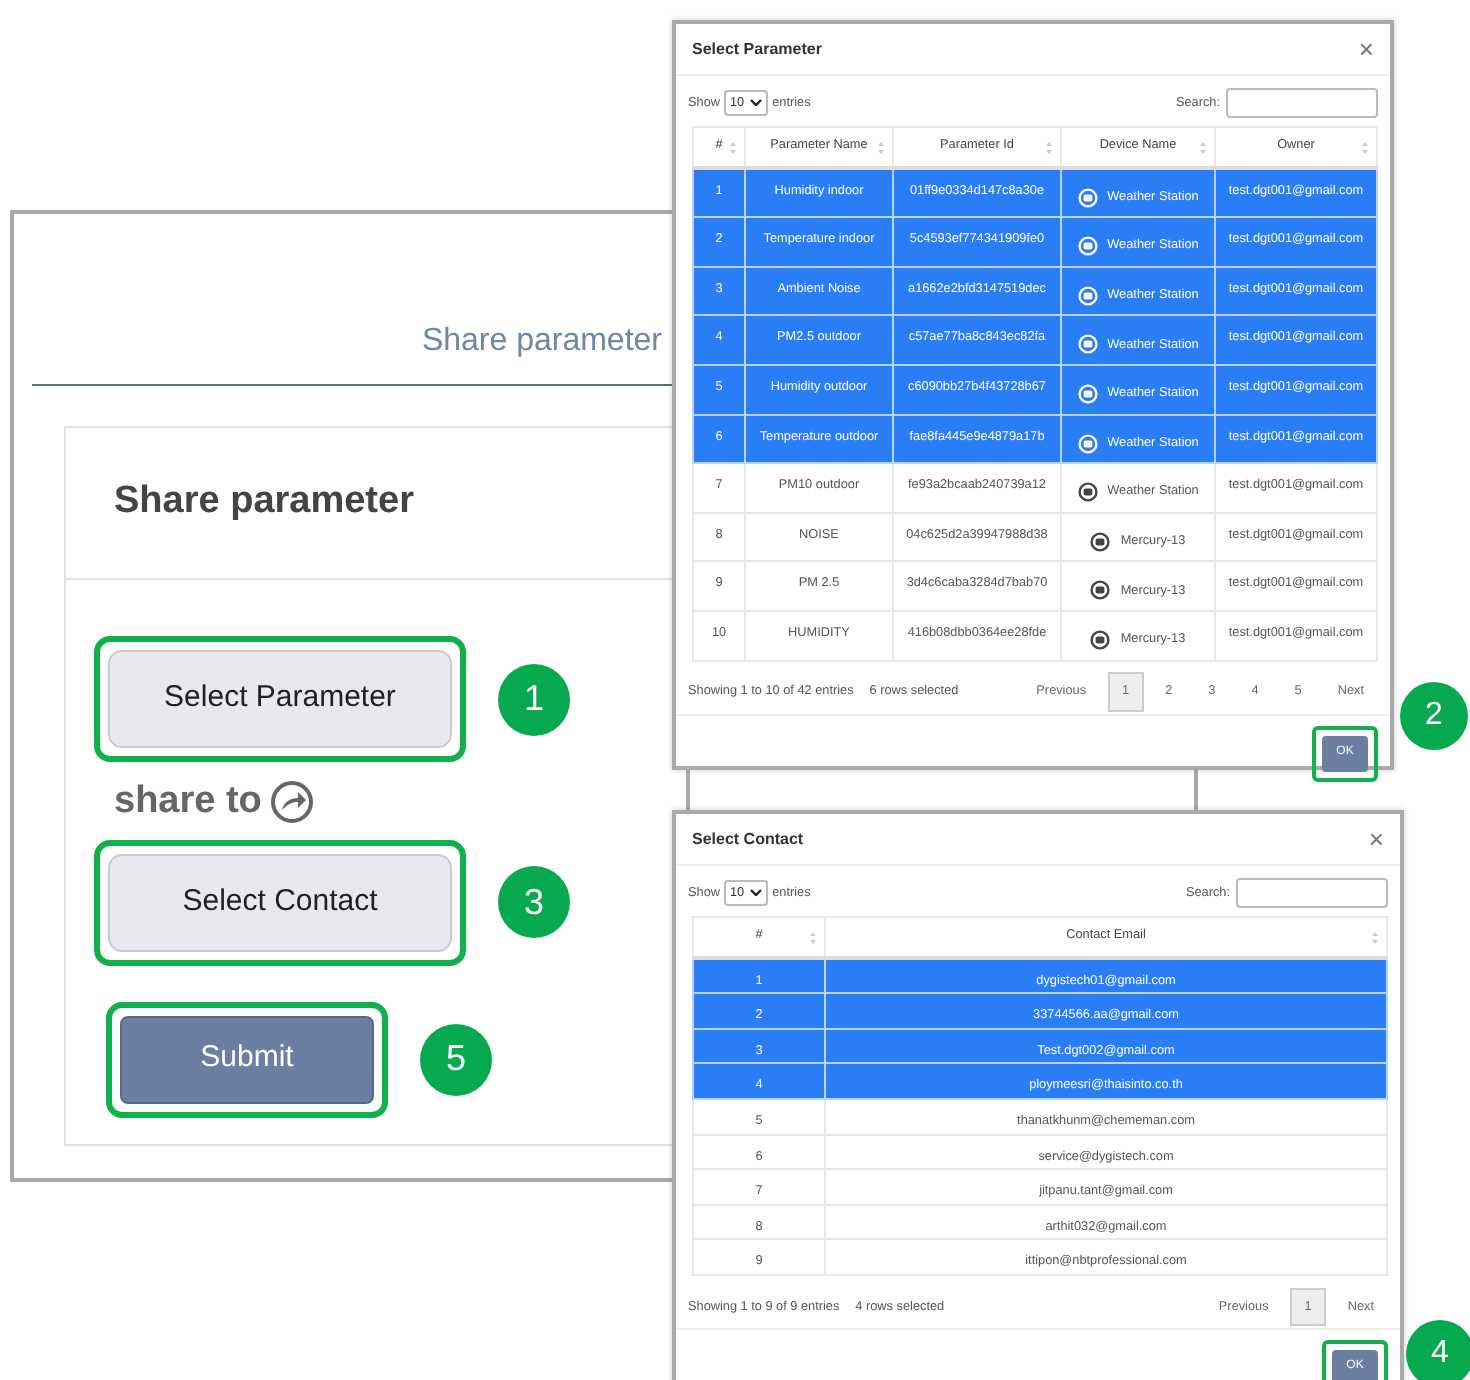 This screenshot has width=1470, height=1380. I want to click on share-to-label: share to, so click(188, 802).